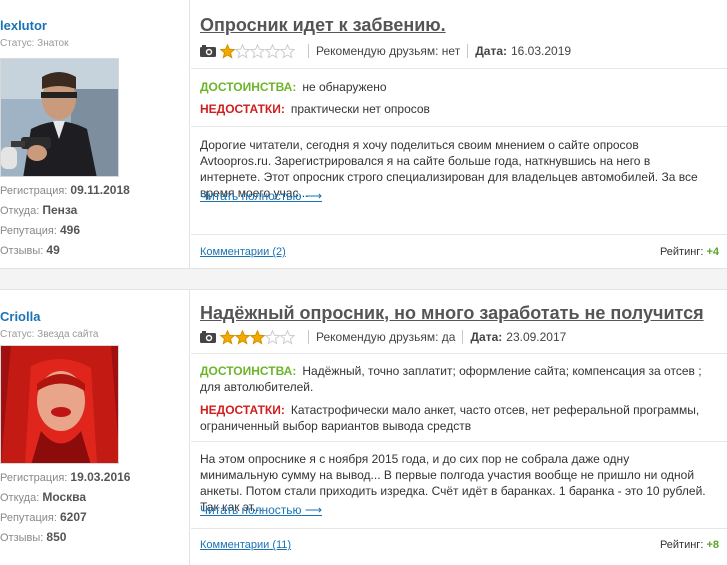 The height and width of the screenshot is (565, 727). I want to click on from-value: Москва, so click(64, 497).